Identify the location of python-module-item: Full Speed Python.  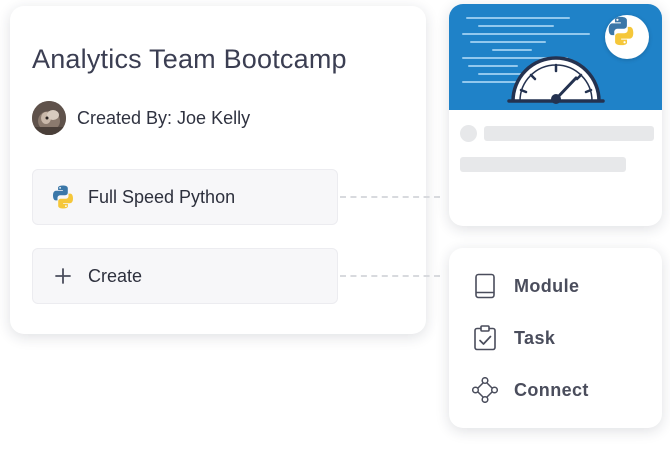
(185, 197).